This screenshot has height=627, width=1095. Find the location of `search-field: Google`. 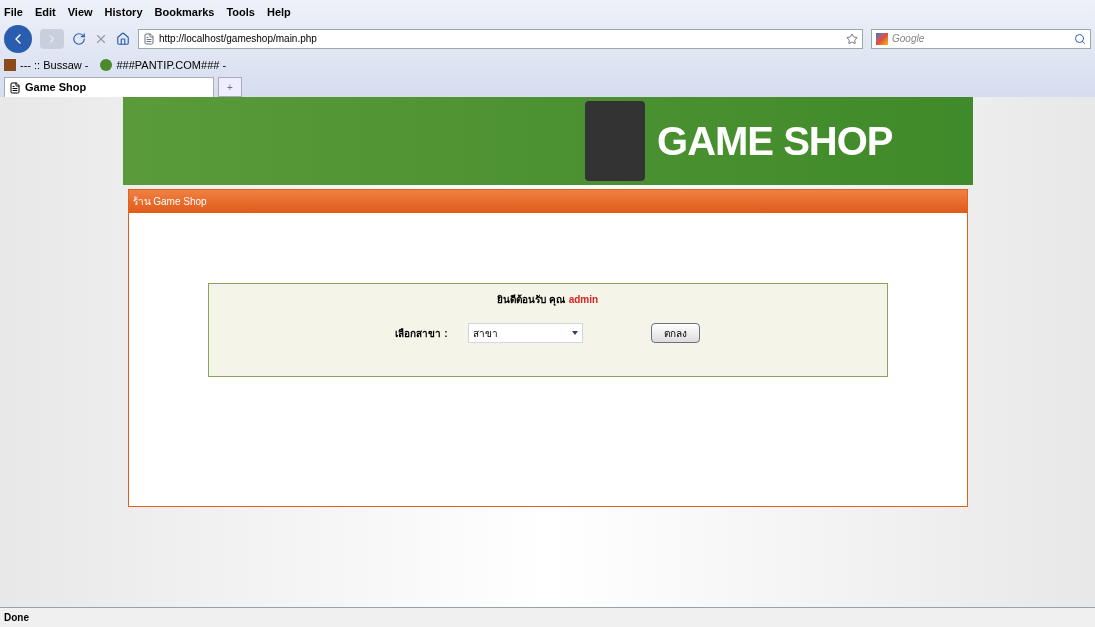

search-field: Google is located at coordinates (981, 38).